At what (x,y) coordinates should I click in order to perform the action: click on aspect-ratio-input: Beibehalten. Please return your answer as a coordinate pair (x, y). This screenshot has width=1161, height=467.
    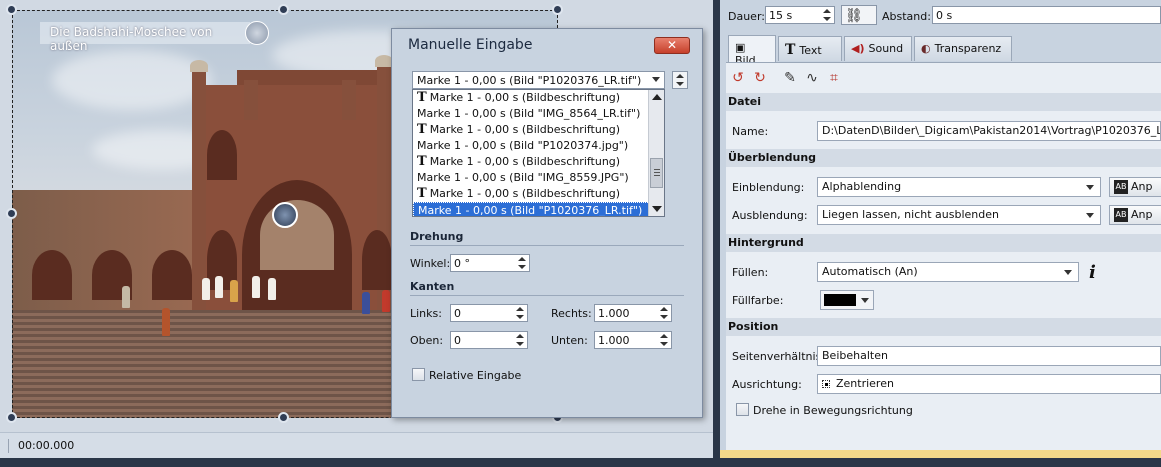
    Looking at the image, I should click on (989, 356).